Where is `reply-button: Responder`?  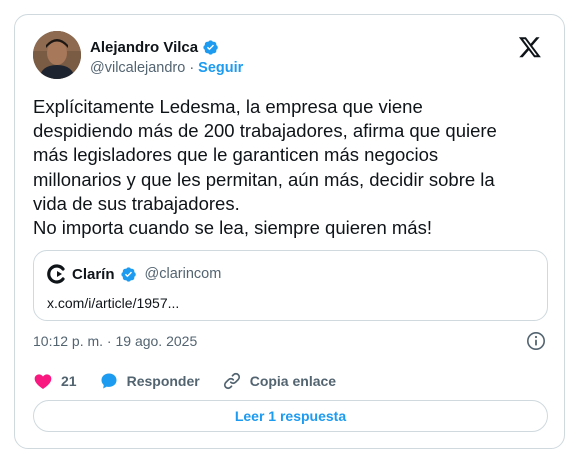
reply-button: Responder is located at coordinates (149, 381).